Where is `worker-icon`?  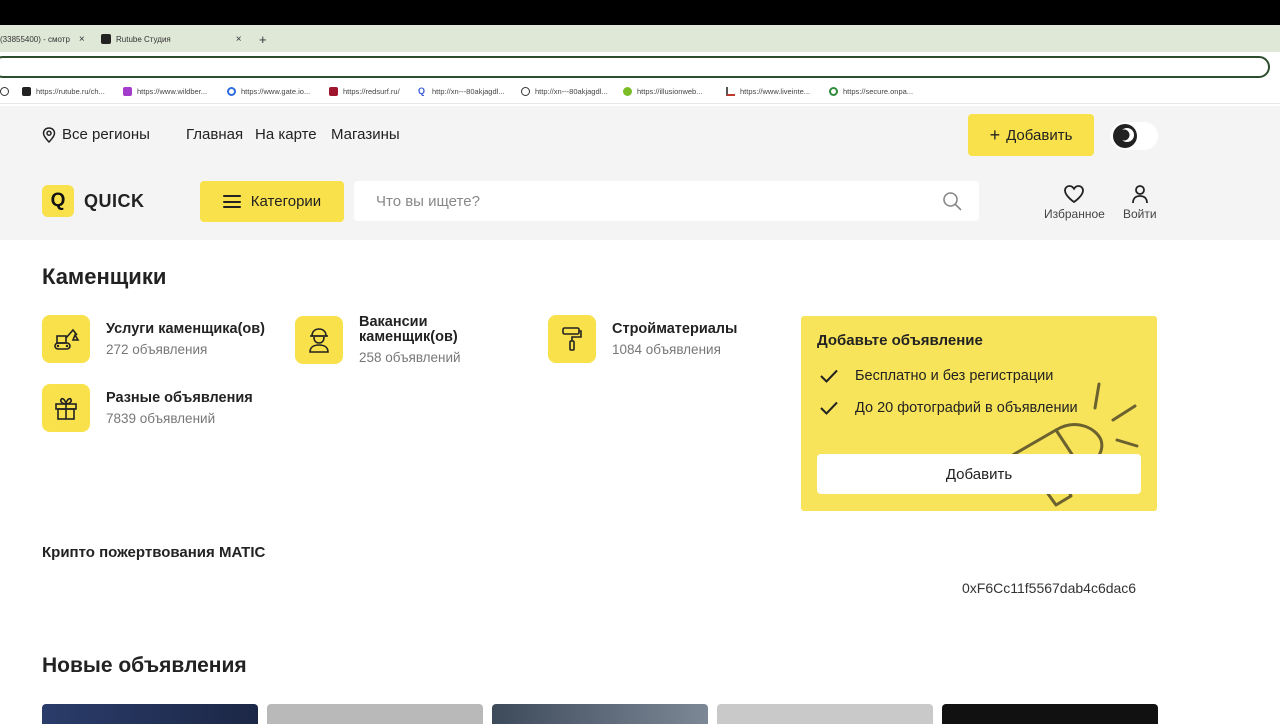 worker-icon is located at coordinates (319, 340).